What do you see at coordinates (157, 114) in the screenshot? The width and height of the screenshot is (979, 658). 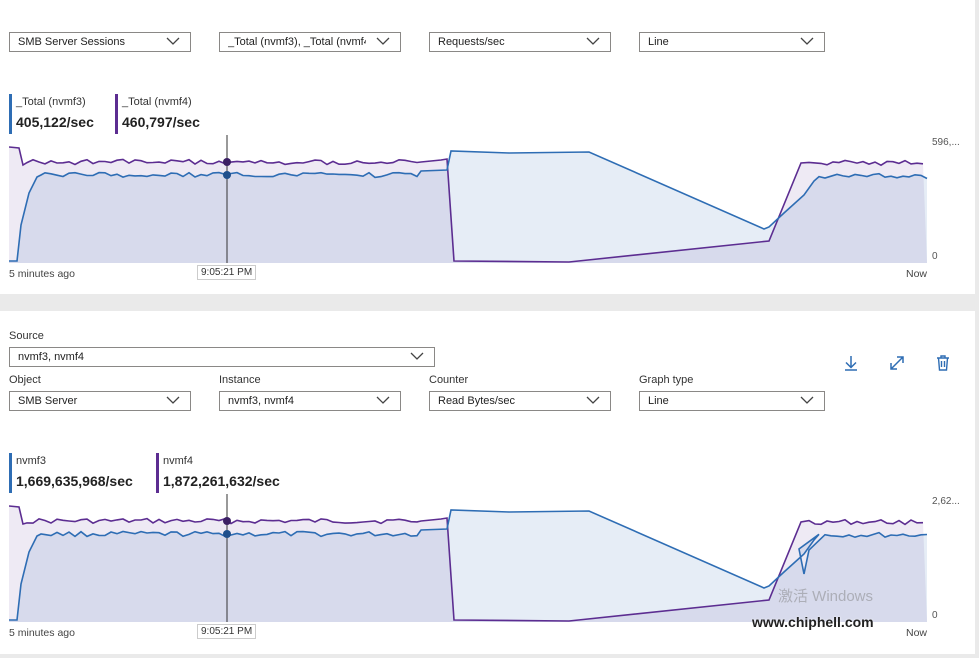 I see `legend-item-nvmf4: _Total (nvmf4) 460,797/sec` at bounding box center [157, 114].